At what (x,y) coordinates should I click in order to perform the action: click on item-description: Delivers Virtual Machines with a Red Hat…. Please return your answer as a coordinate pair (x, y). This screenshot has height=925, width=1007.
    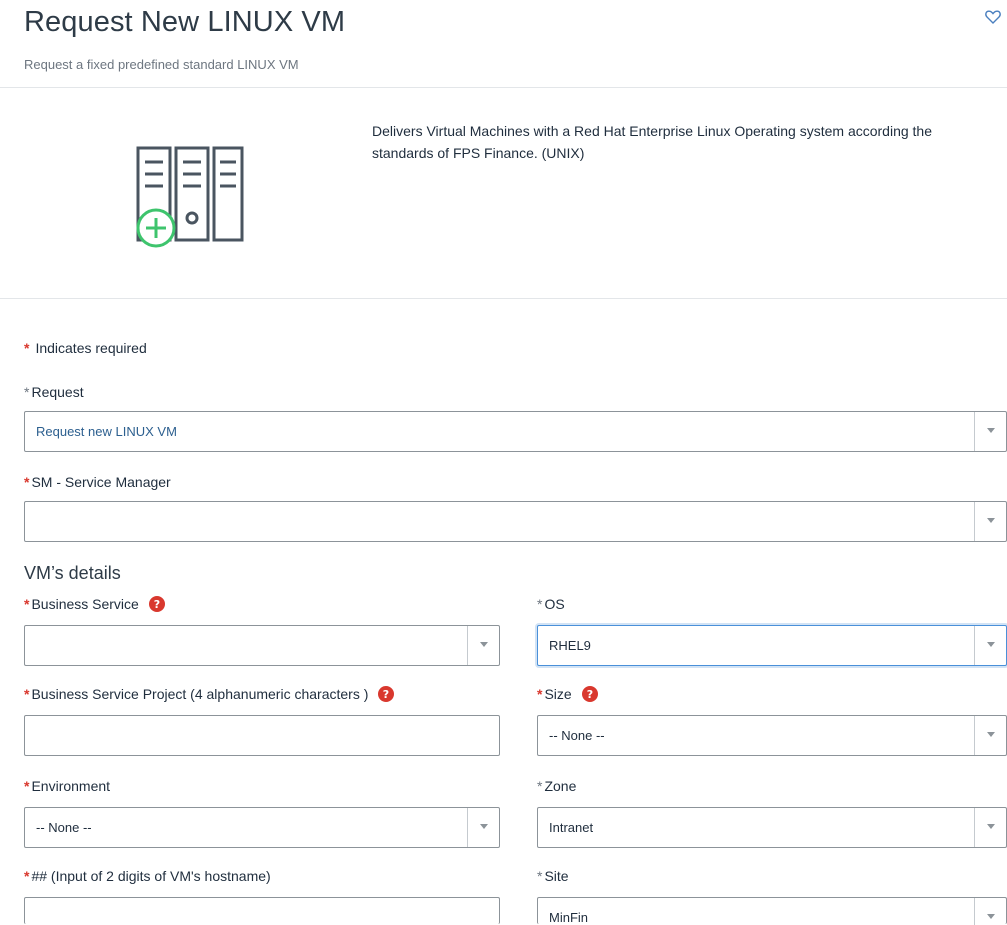
    Looking at the image, I should click on (652, 142).